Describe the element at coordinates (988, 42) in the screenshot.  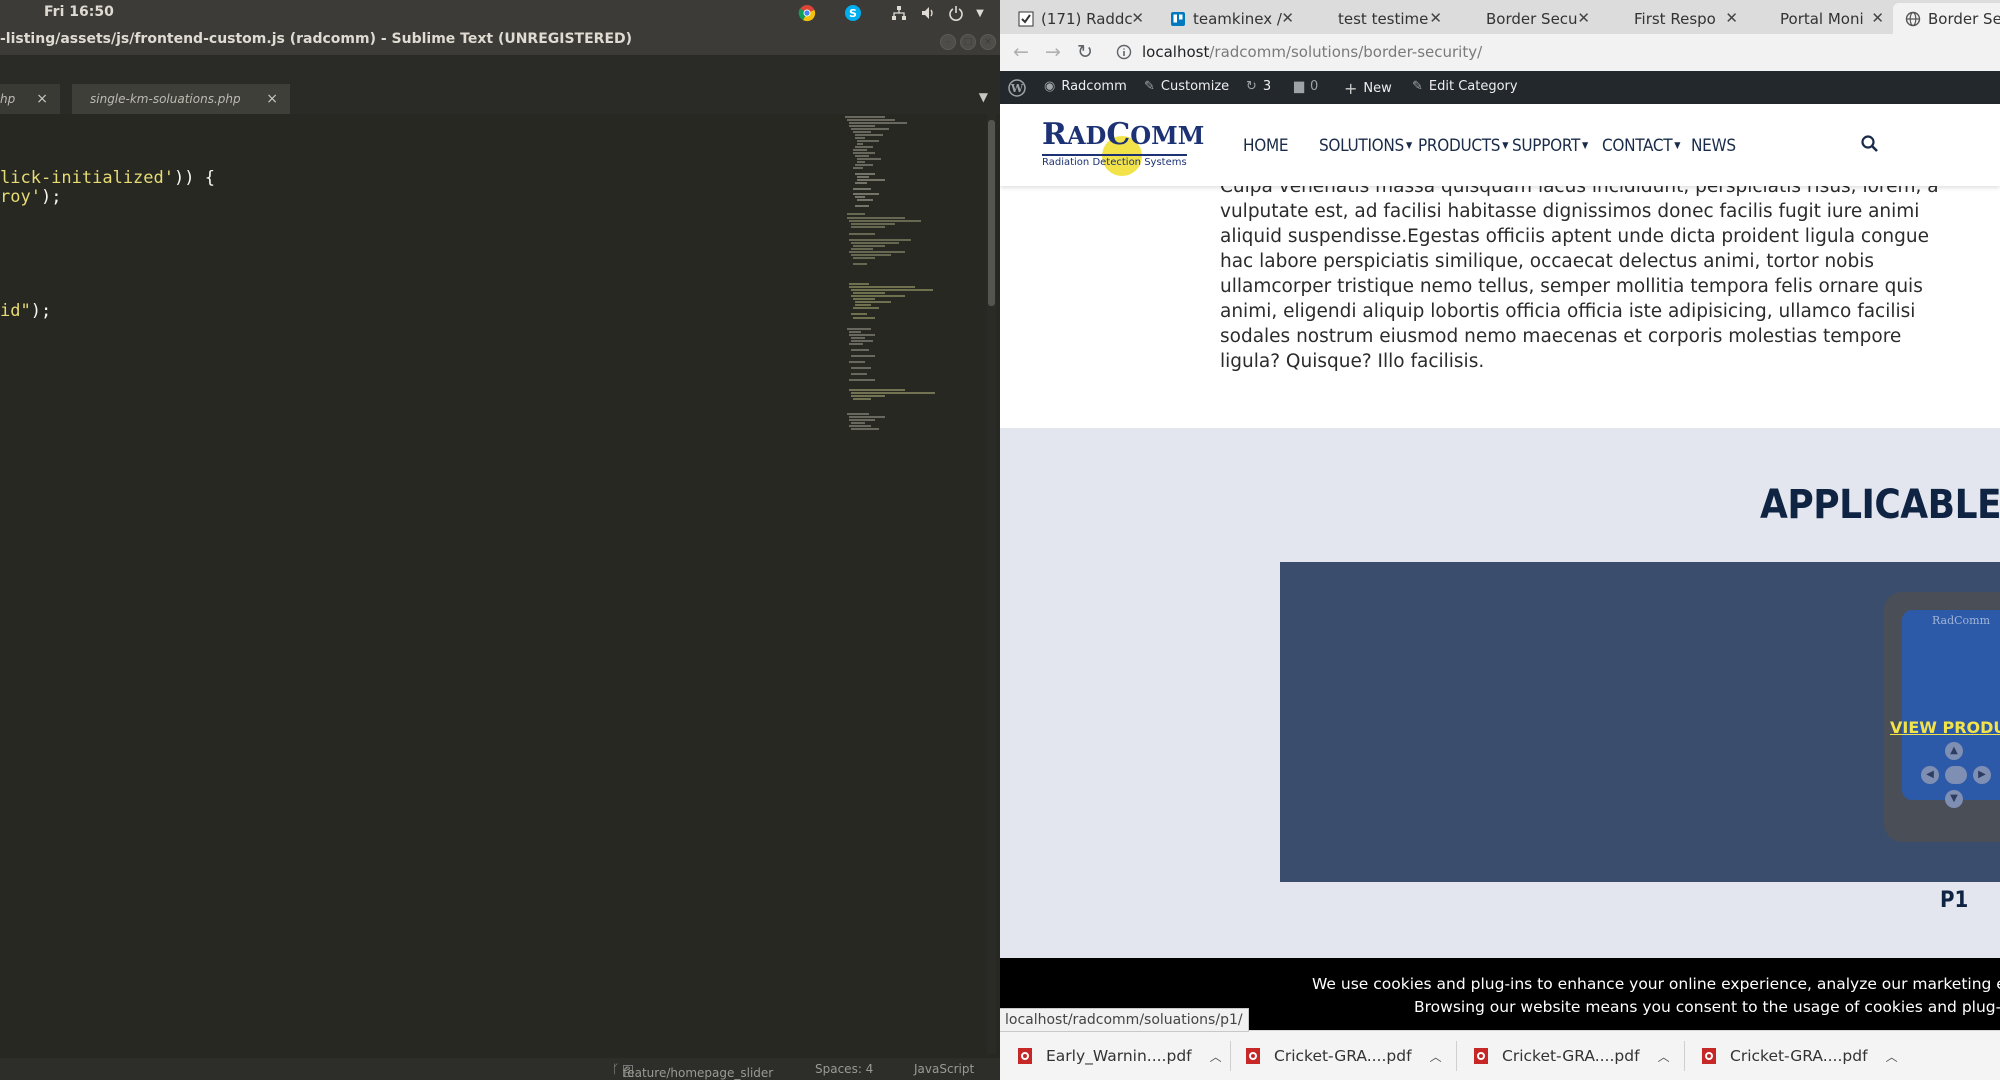
I see `close-button: ×` at that location.